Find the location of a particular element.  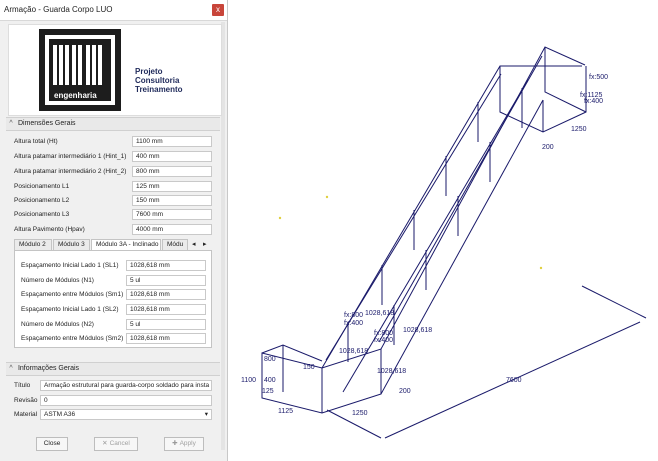

section-dimensoes-header: ^ Dimensões Gerais is located at coordinates (113, 124).